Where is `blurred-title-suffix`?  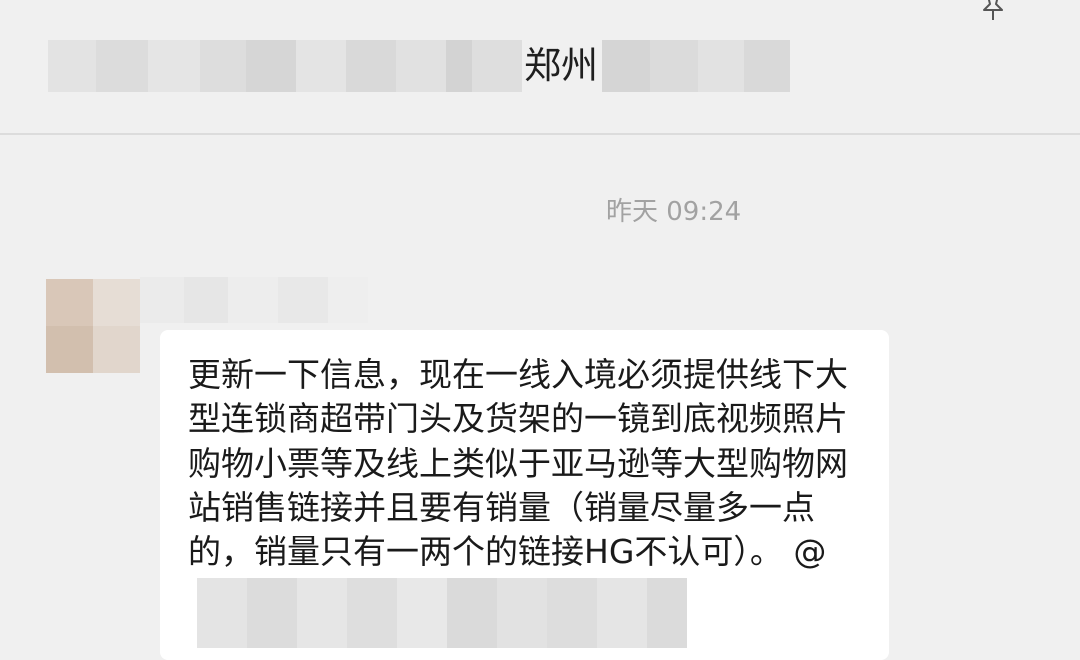
blurred-title-suffix is located at coordinates (696, 66).